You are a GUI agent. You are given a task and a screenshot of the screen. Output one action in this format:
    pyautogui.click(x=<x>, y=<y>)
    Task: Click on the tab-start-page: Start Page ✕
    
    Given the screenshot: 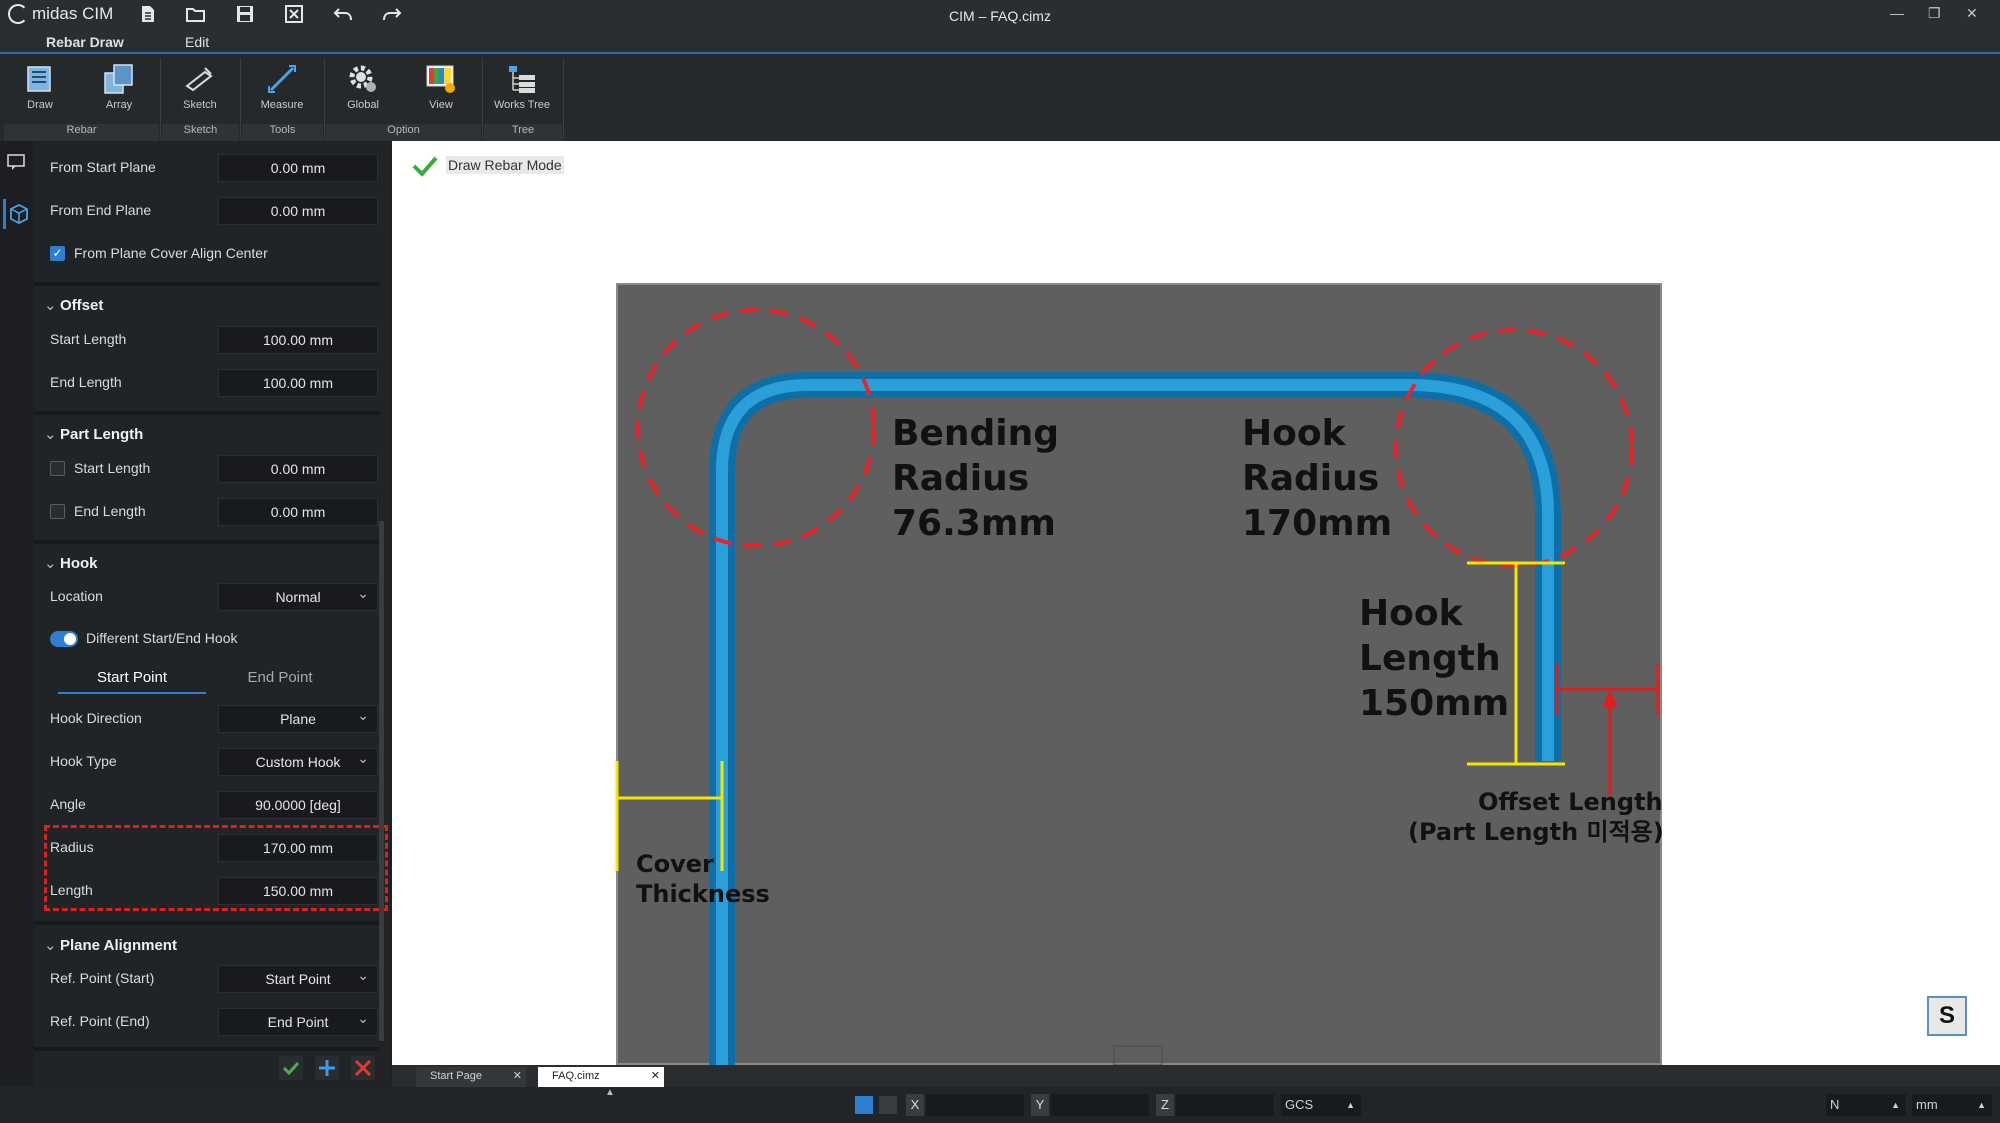 What is the action you would take?
    pyautogui.click(x=471, y=1077)
    